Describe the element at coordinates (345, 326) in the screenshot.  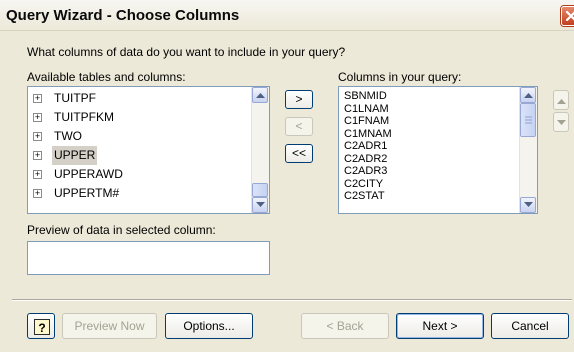
I see `back-button: < Back` at that location.